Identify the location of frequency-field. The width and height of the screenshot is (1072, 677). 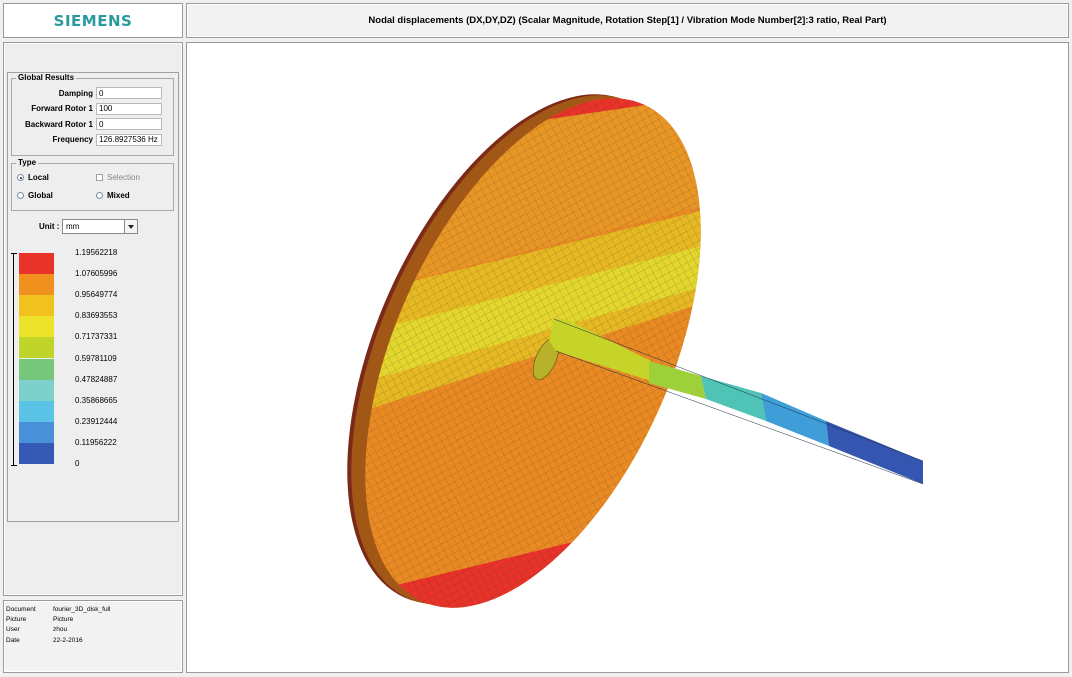
(129, 139).